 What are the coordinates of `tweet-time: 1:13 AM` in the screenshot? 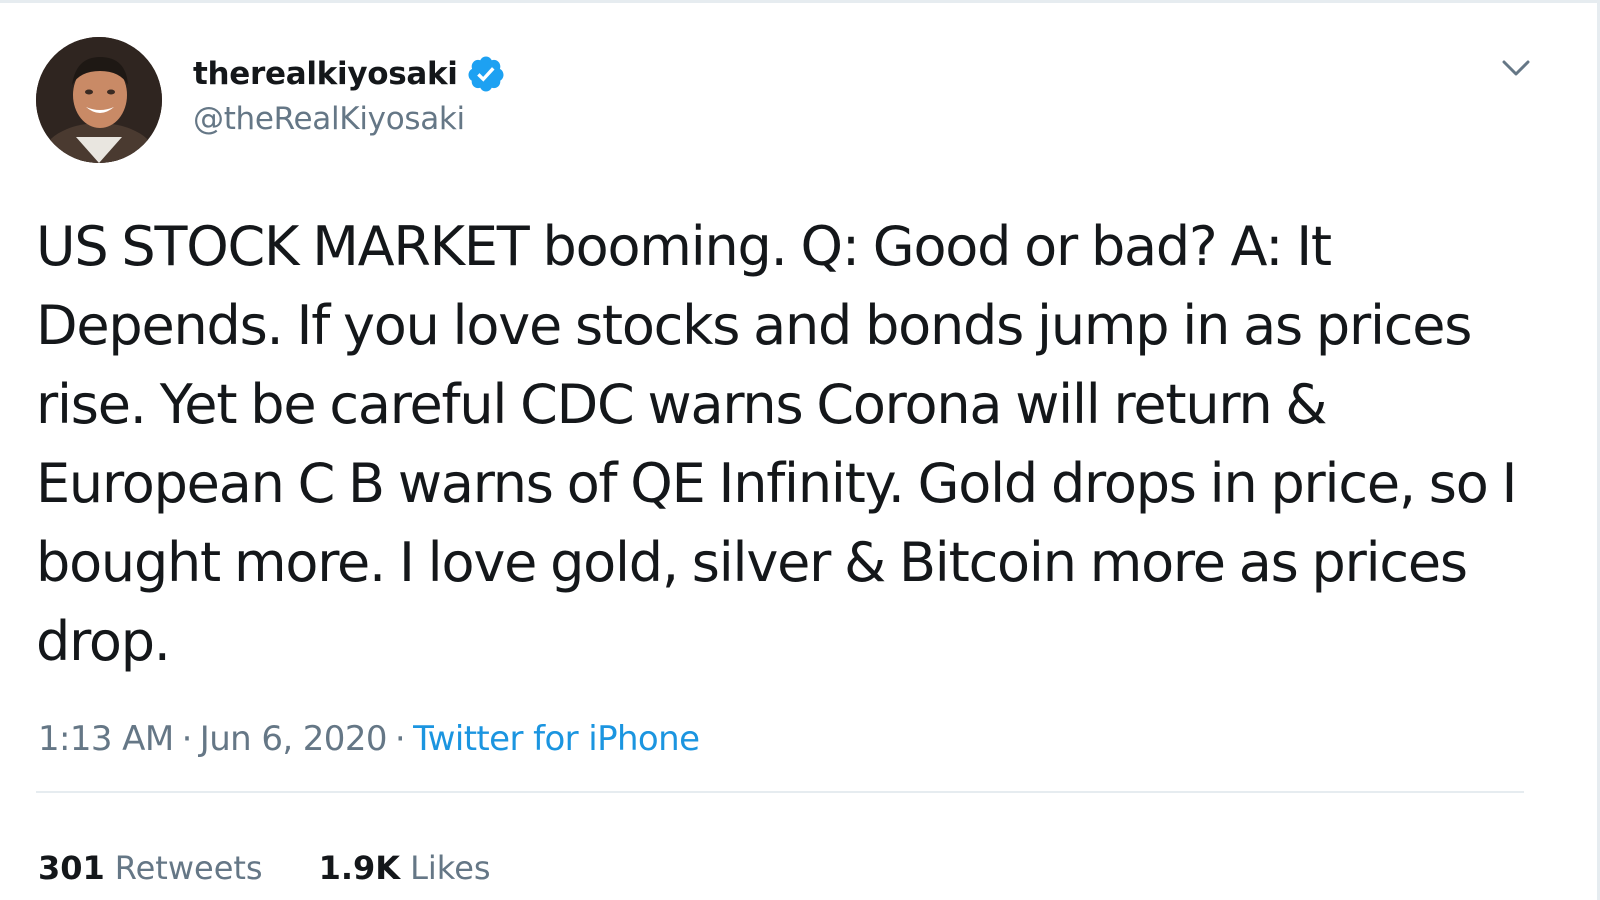 It's located at (106, 739).